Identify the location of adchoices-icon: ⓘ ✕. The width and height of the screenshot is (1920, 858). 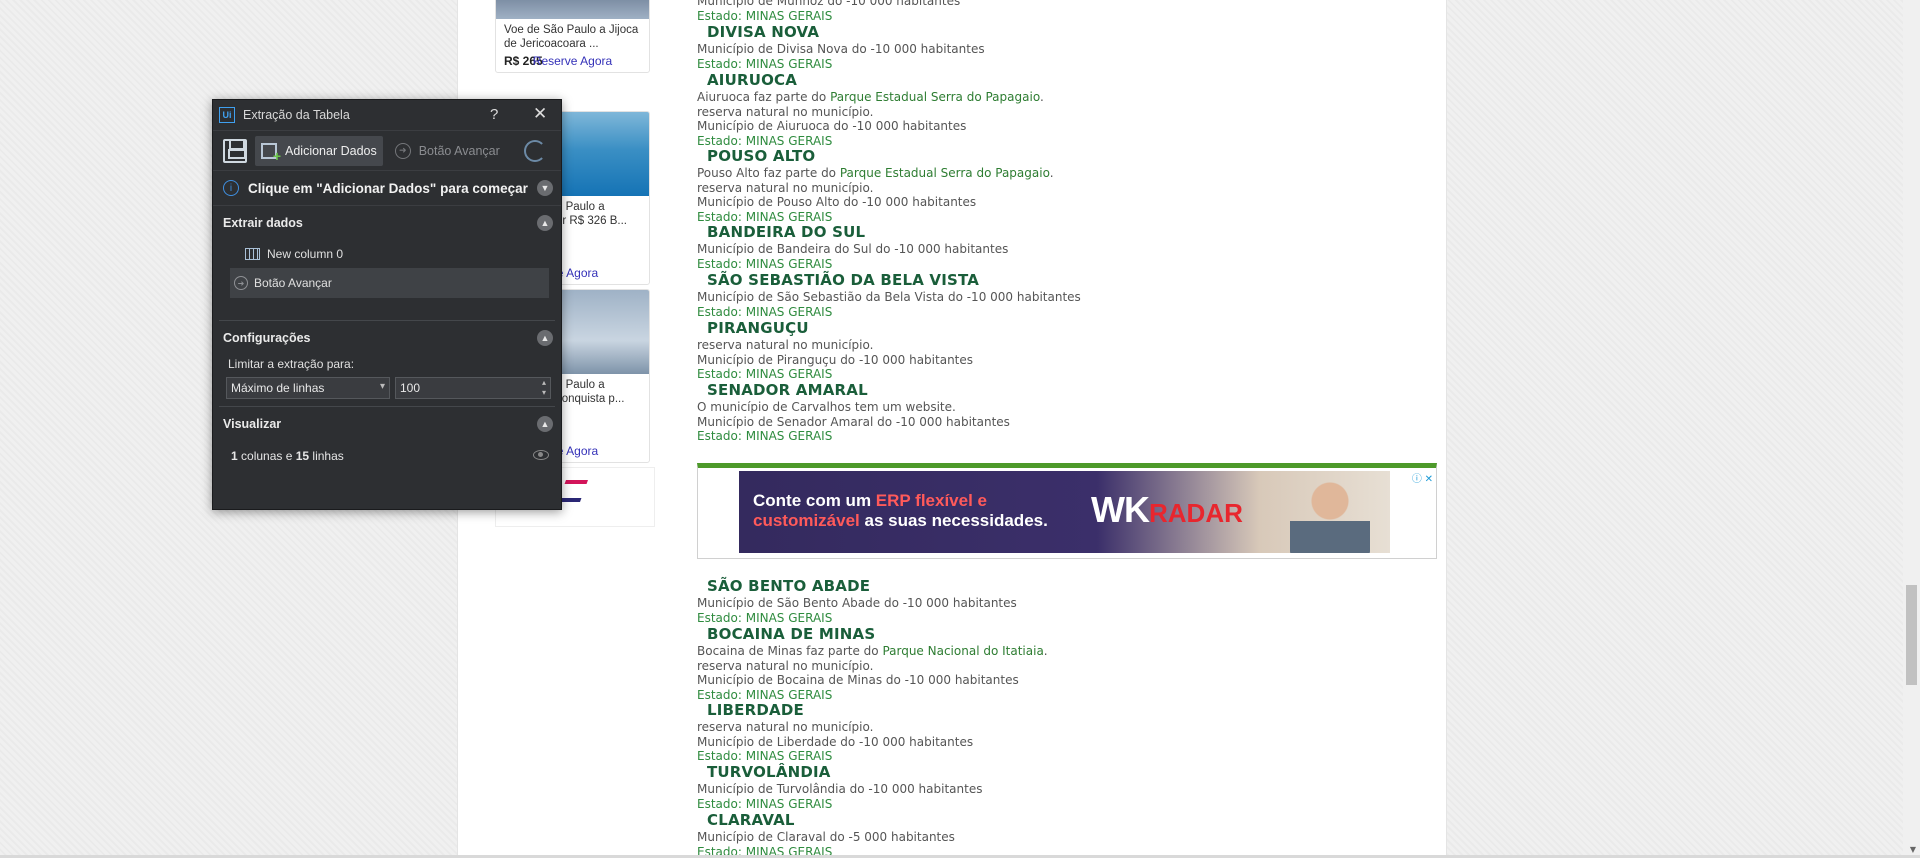
(1422, 477).